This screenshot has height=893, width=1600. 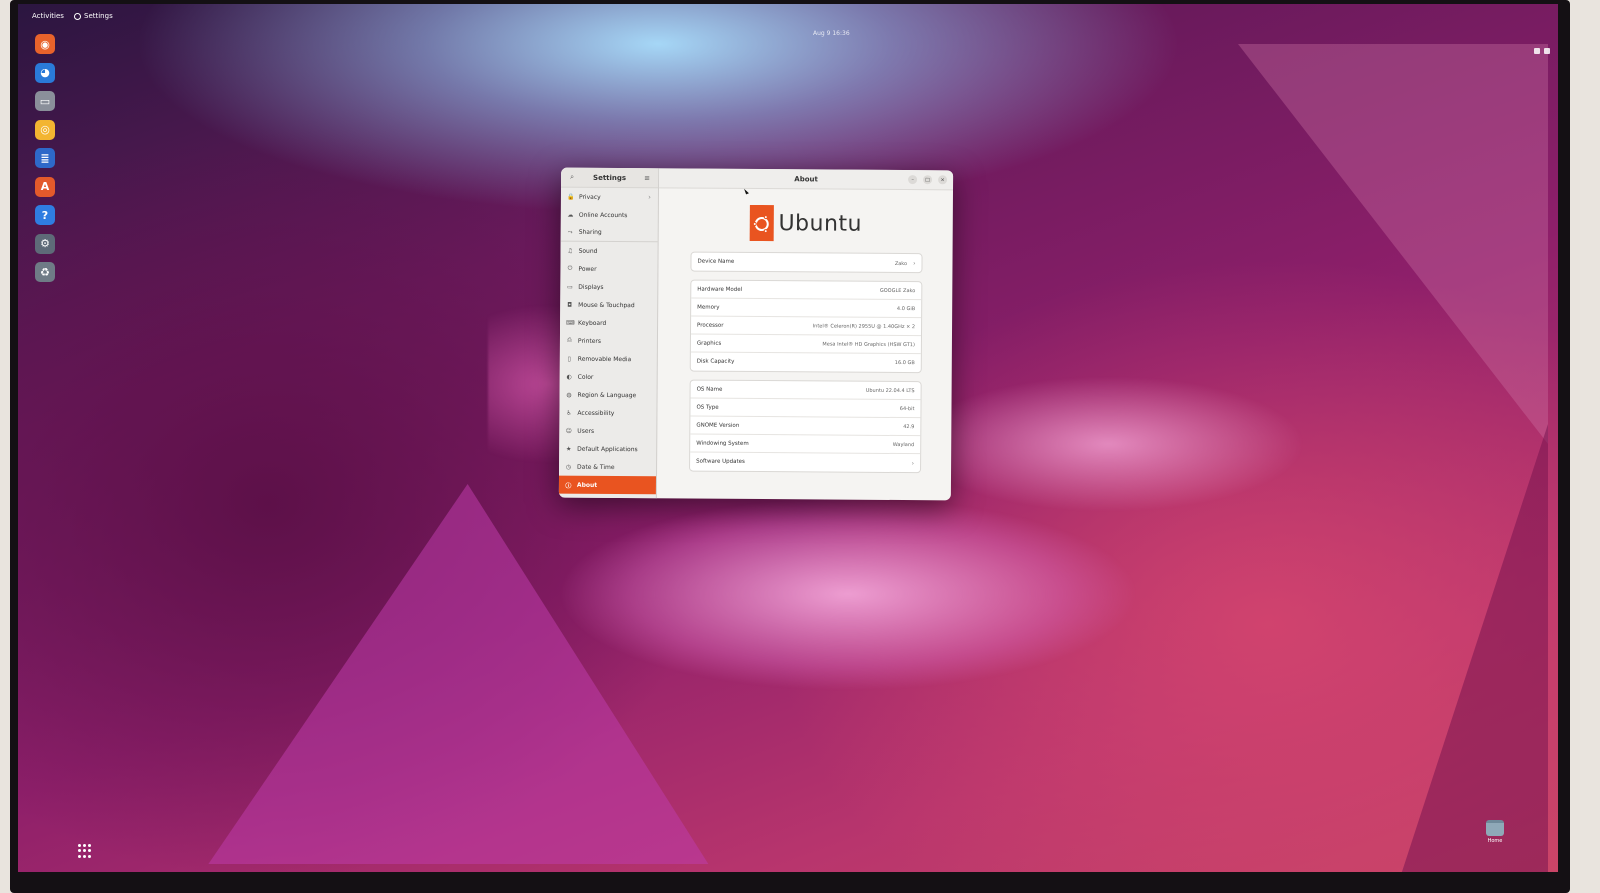 I want to click on sidebar-item-mouse-touchpad: ◘ Mouse & Touchpad, so click(x=608, y=305).